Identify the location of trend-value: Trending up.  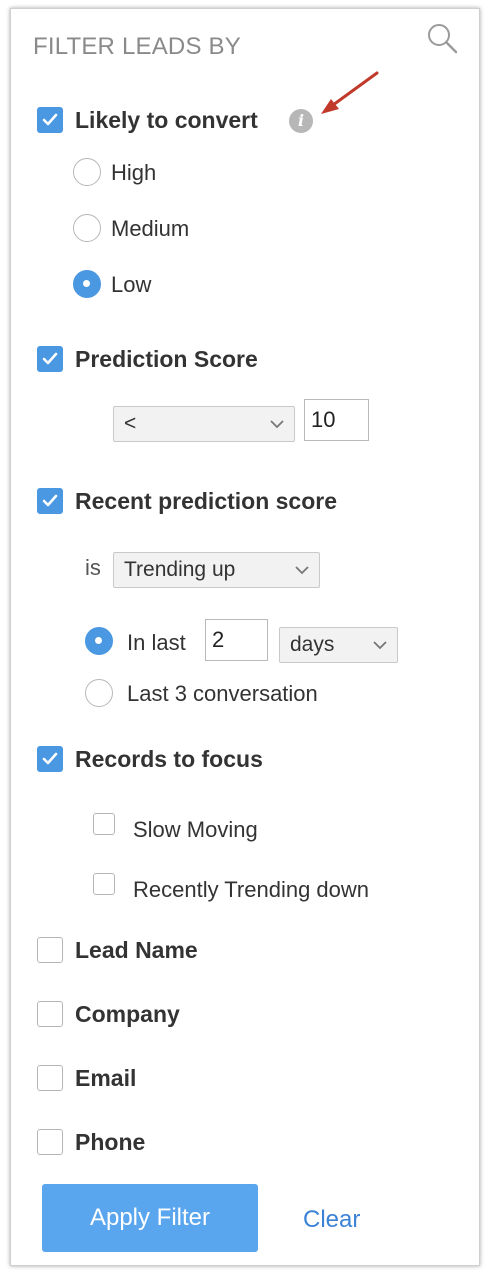
(180, 569).